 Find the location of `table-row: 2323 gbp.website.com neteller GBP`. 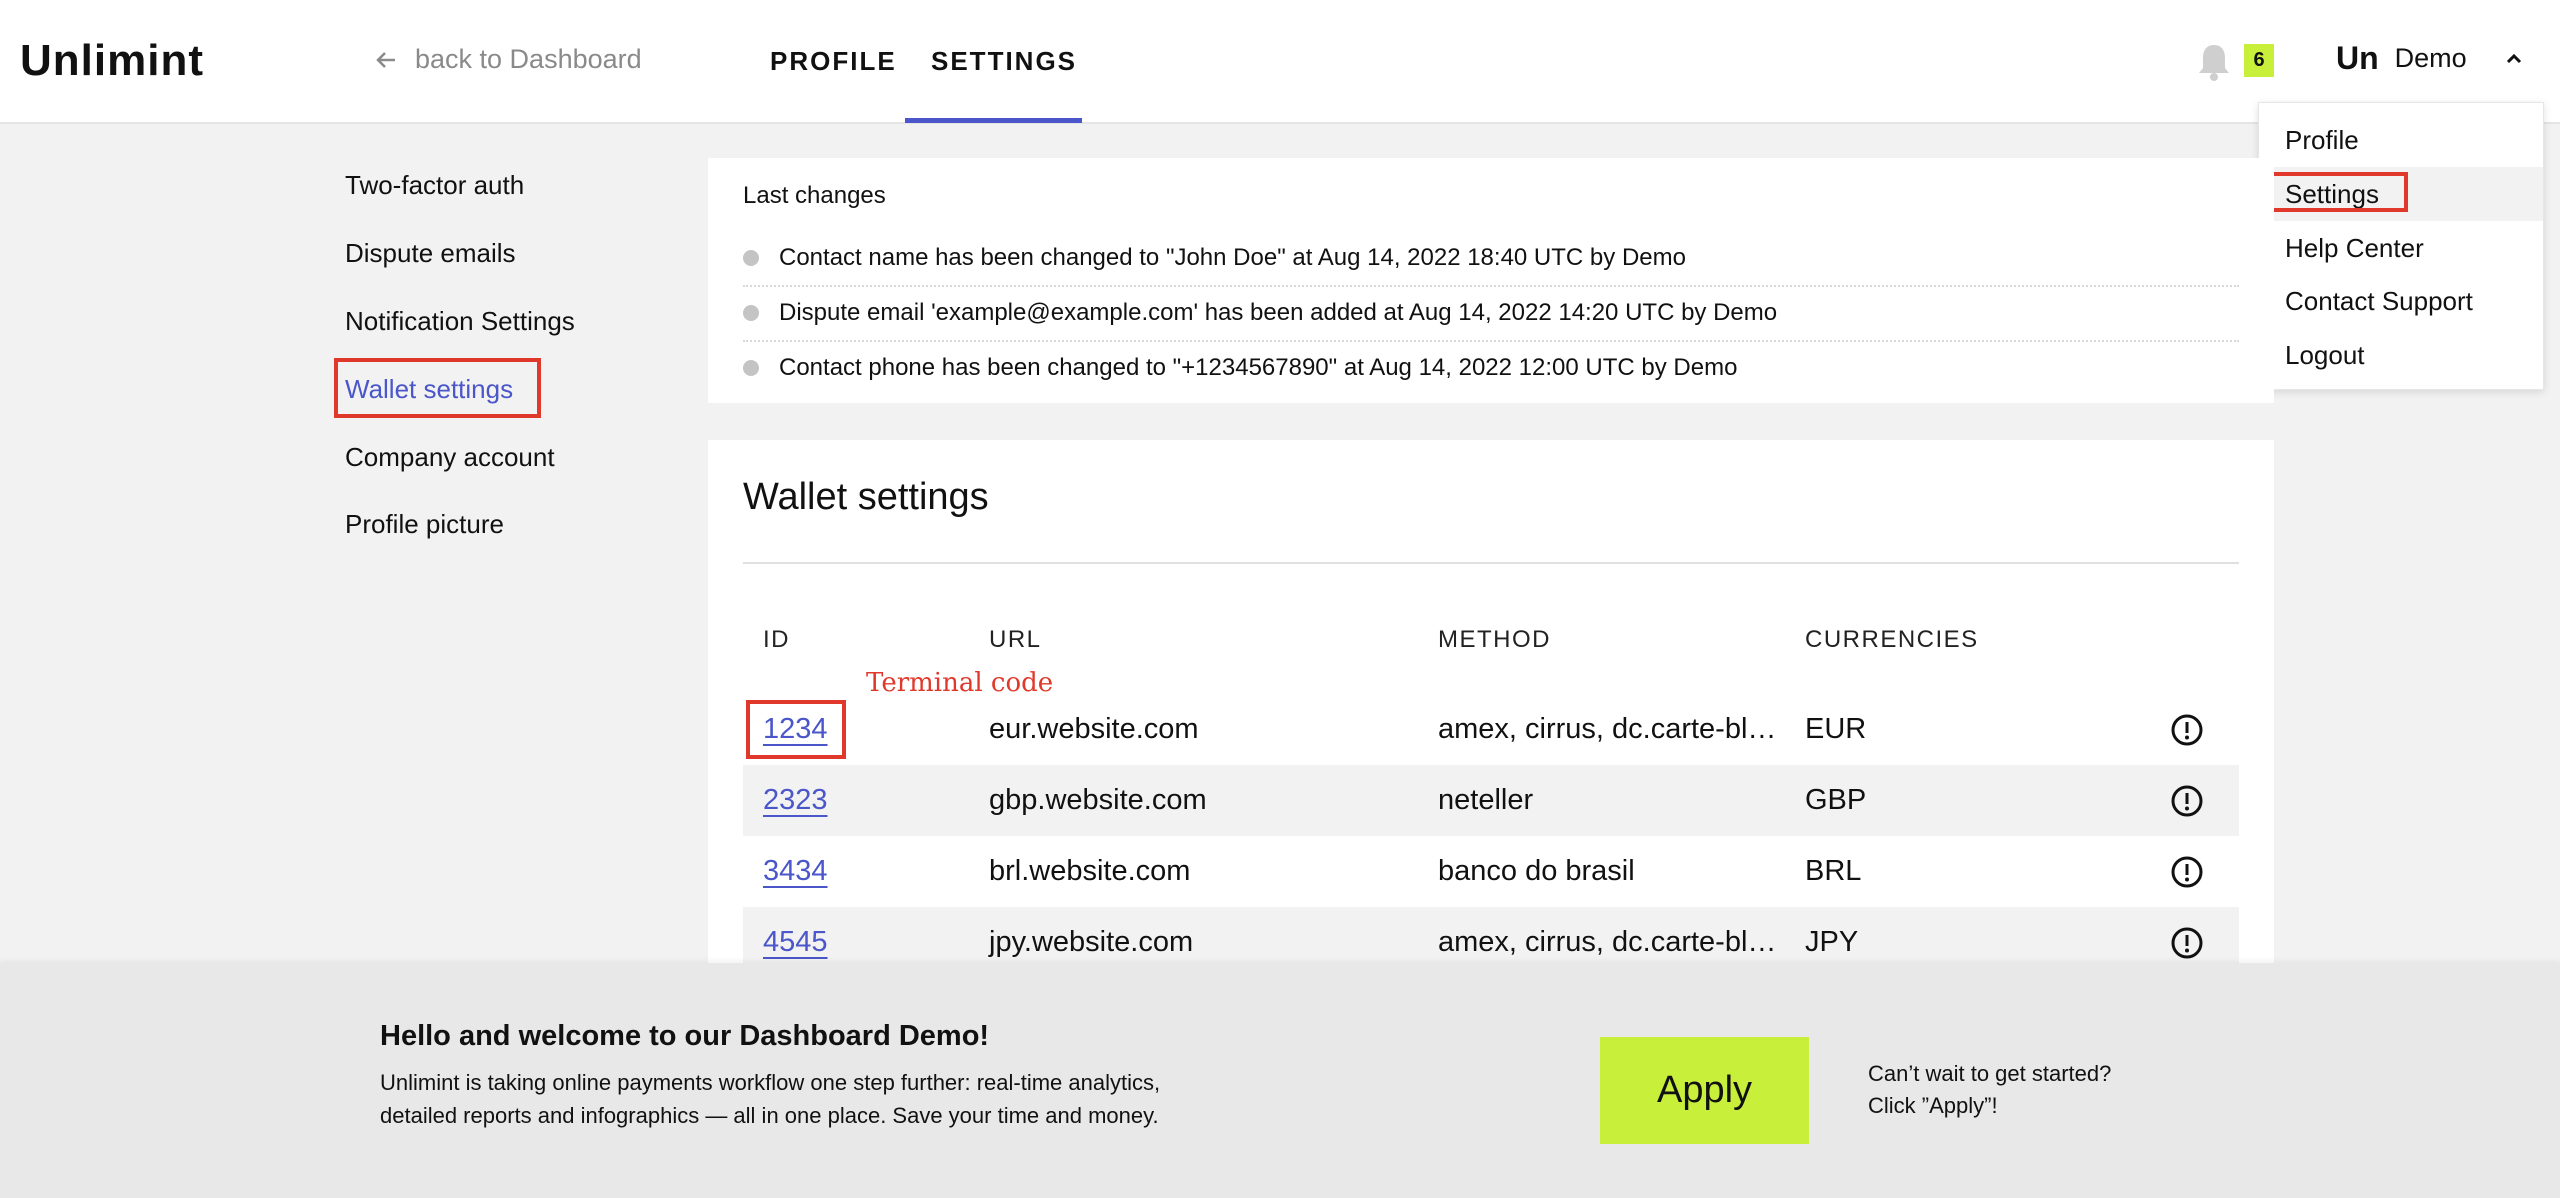

table-row: 2323 gbp.website.com neteller GBP is located at coordinates (1491, 800).